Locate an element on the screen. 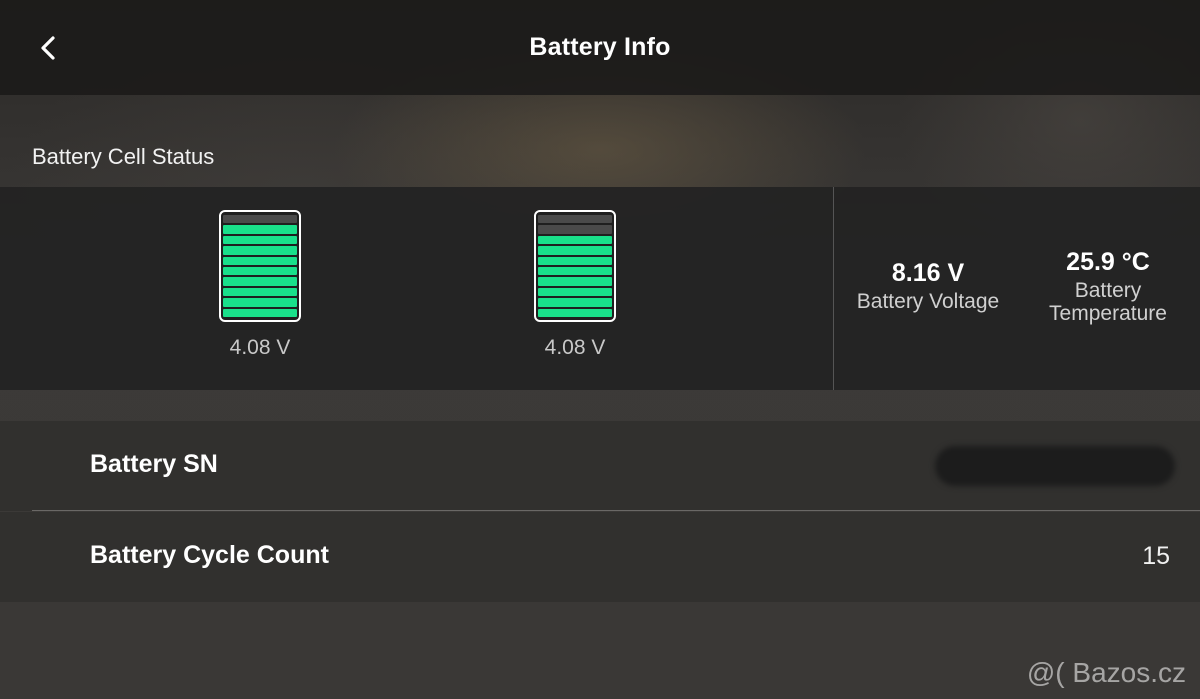 Image resolution: width=1200 pixels, height=699 pixels. battery-temperature-label: Battery Temperature is located at coordinates (1108, 302).